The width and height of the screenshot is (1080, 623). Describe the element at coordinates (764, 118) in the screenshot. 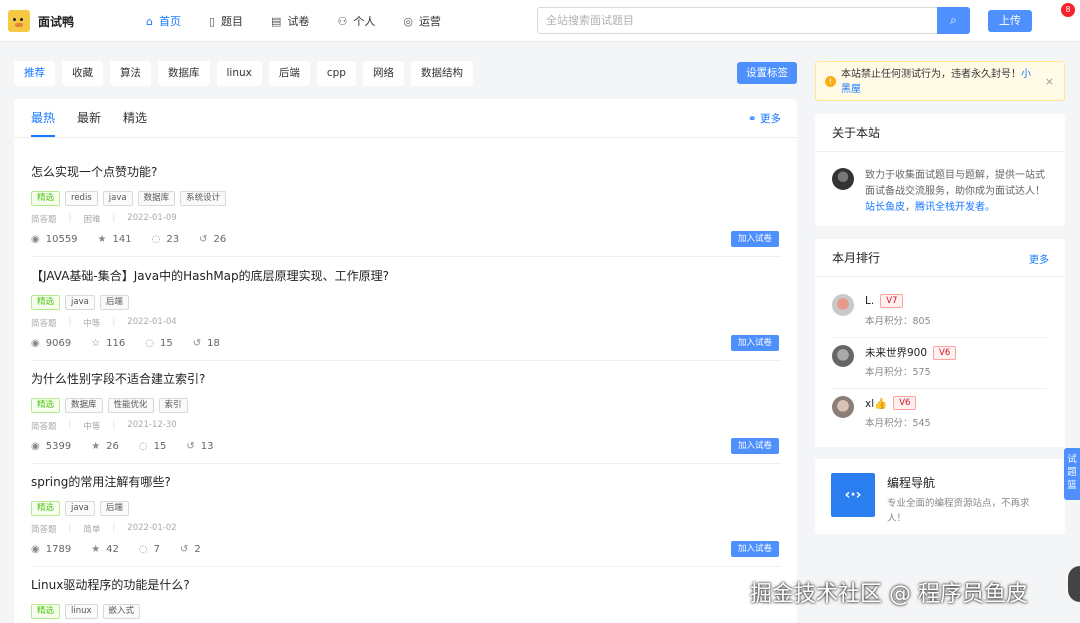

I see `more-link: ⚭ 更多` at that location.